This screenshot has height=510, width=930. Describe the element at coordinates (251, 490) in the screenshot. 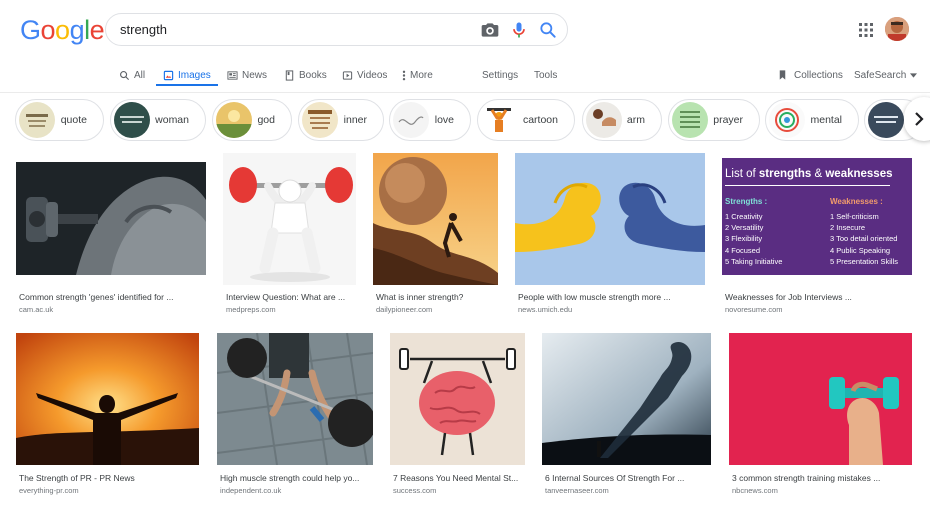

I see `result-source: independent.co.uk` at that location.